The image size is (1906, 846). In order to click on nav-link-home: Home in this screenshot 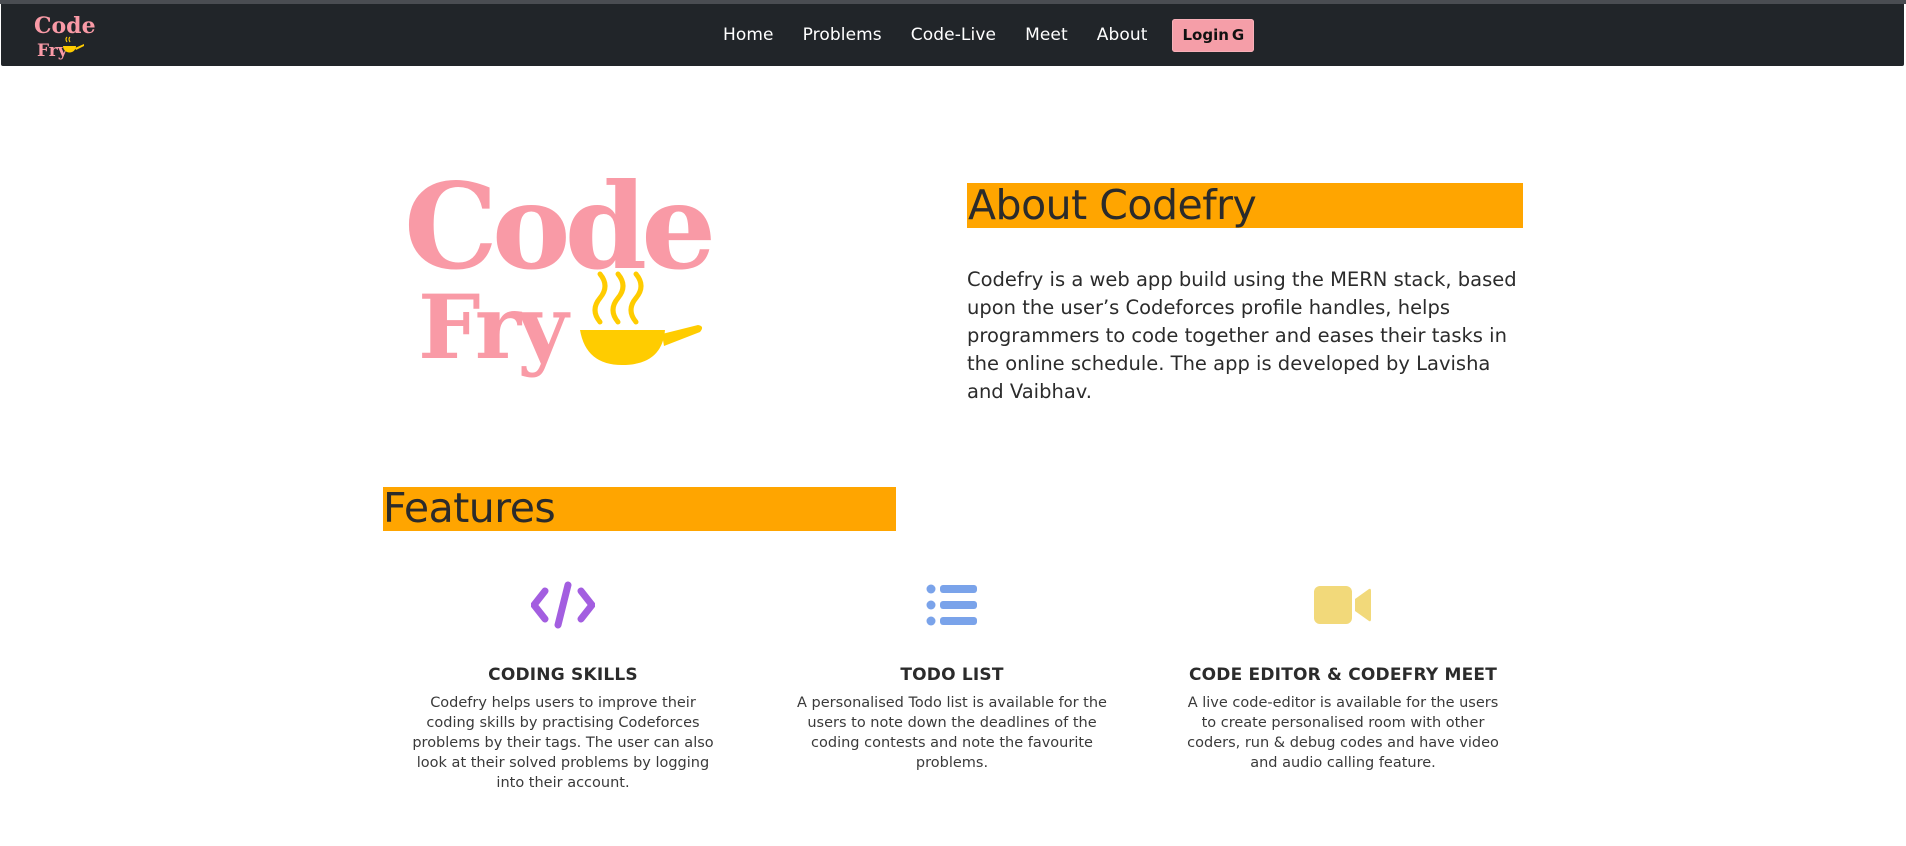, I will do `click(748, 35)`.